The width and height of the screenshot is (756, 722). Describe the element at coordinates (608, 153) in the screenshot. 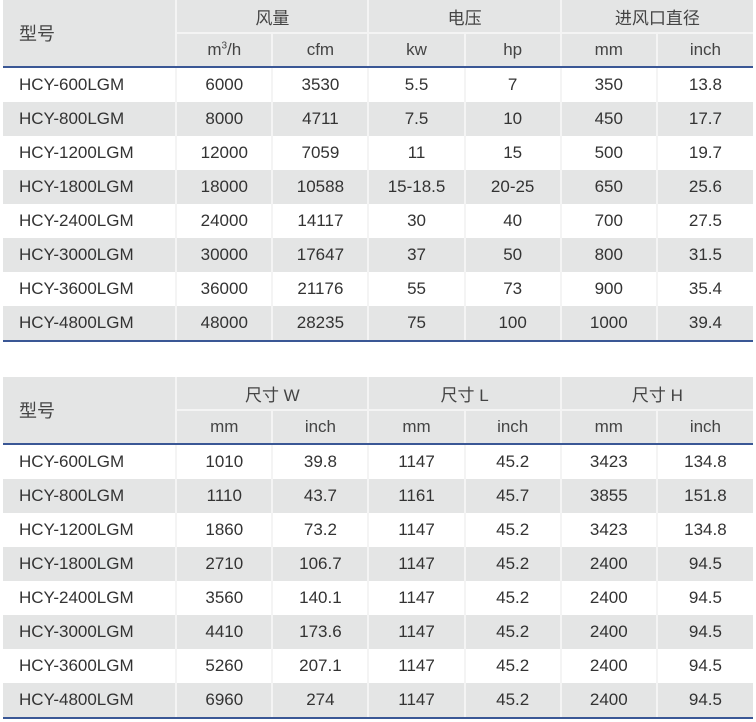

I see `value-cell: 500` at that location.